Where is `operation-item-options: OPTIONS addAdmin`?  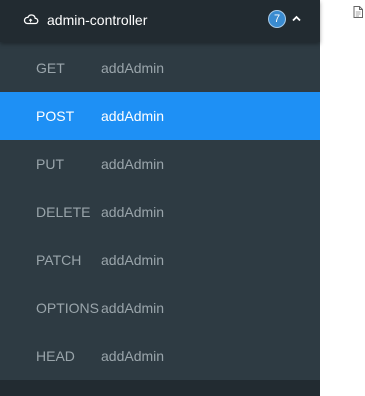 operation-item-options: OPTIONS addAdmin is located at coordinates (160, 308).